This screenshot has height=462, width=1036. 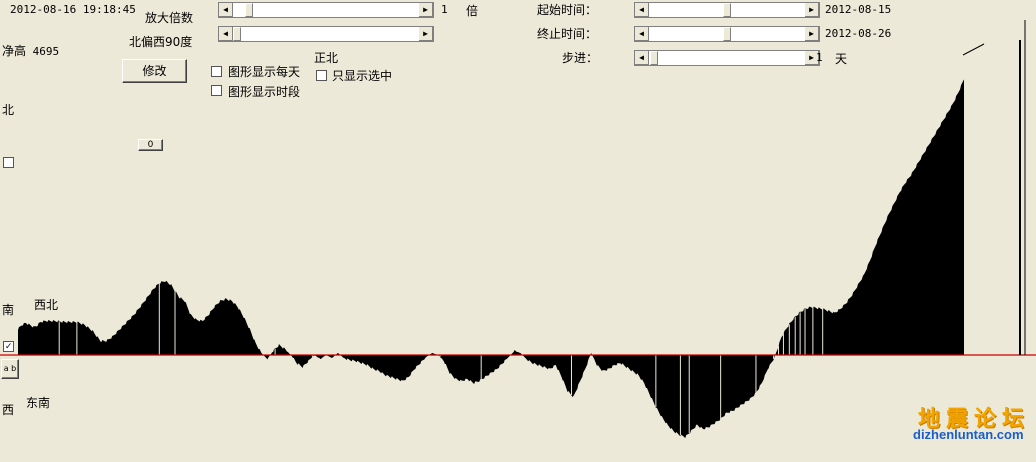 I want to click on chart-toggle-checkbox: ✓, so click(x=8, y=346).